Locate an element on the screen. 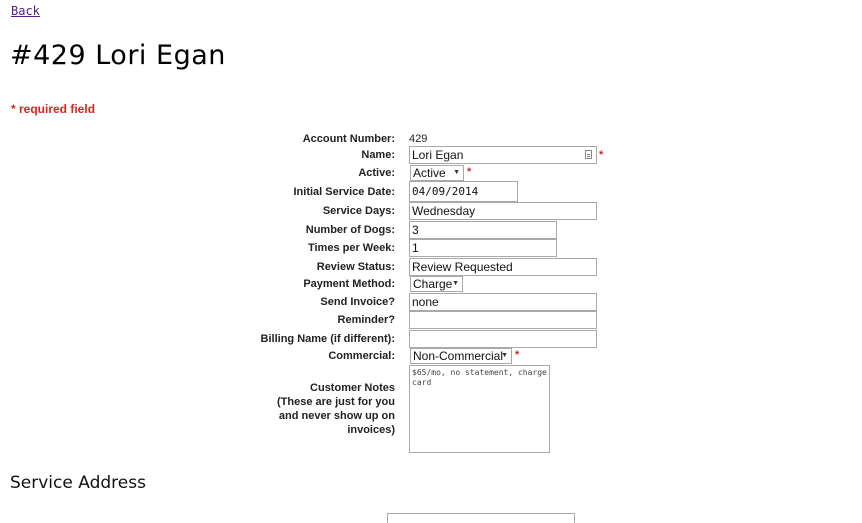 This screenshot has height=523, width=862. customer-notes-label: Customer Notes is located at coordinates (352, 388).